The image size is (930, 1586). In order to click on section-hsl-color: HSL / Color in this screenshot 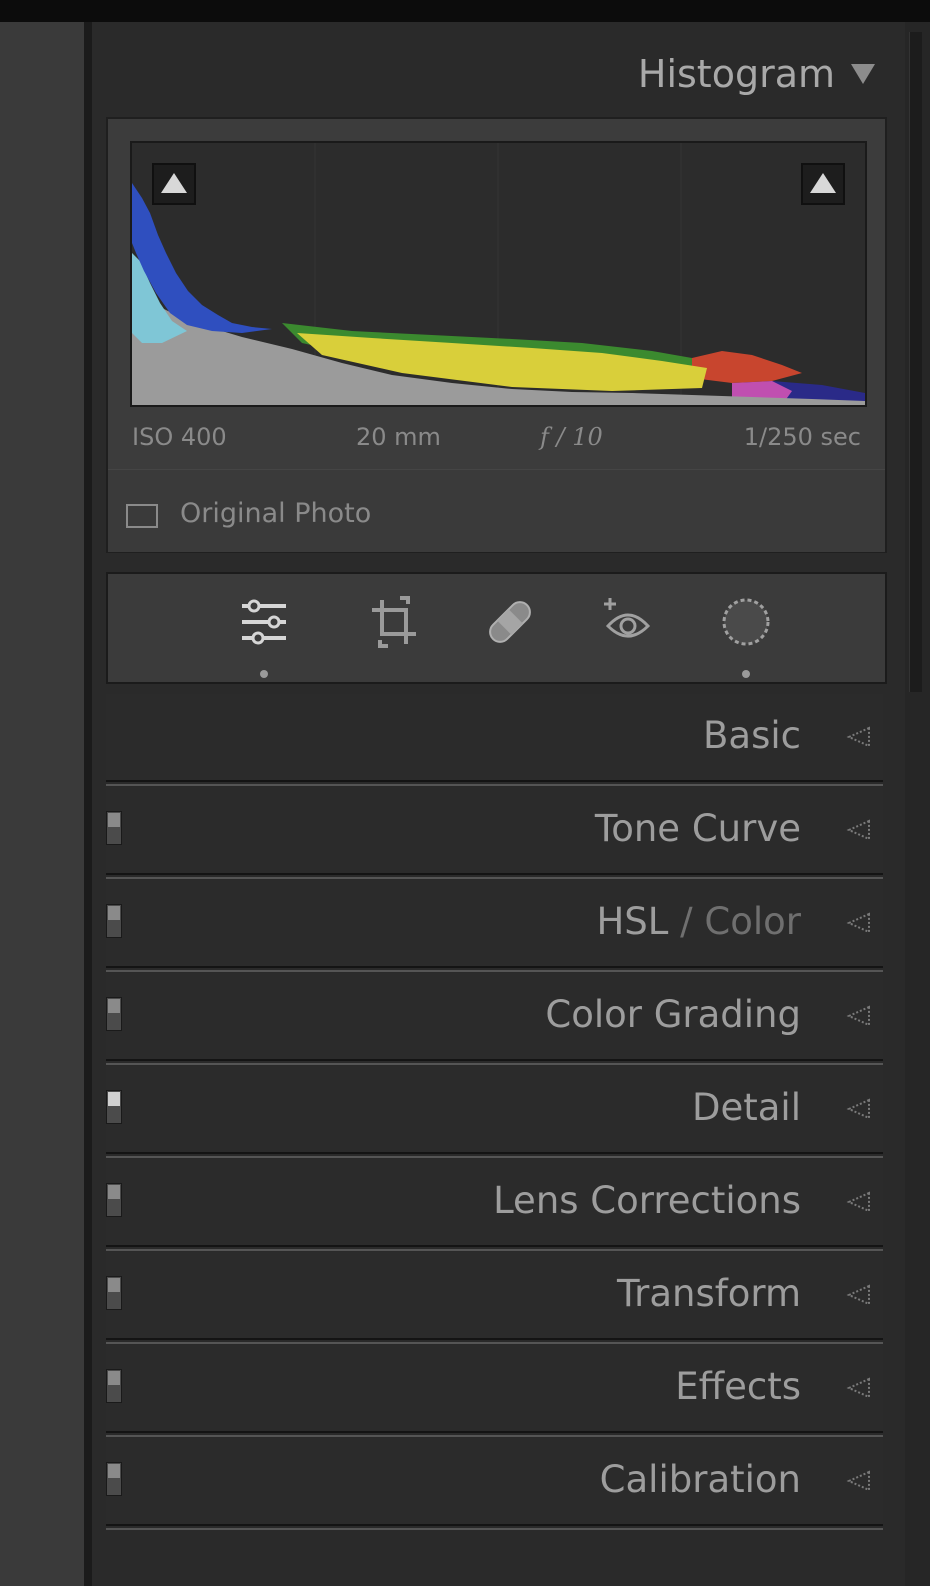, I will do `click(494, 926)`.